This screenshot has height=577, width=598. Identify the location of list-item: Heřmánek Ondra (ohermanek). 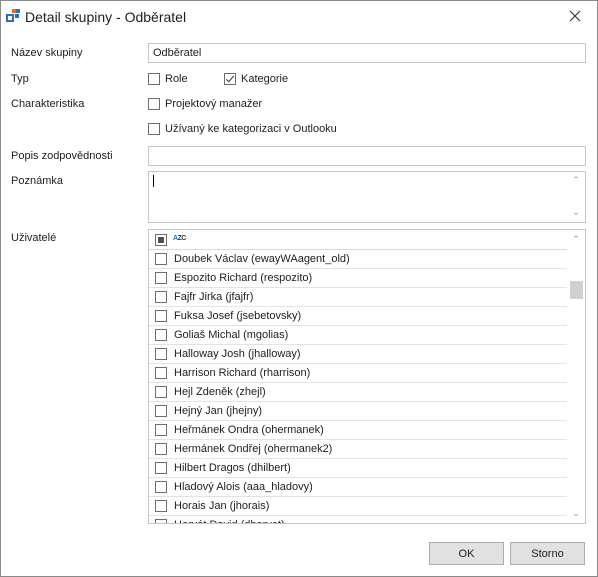
(358, 430).